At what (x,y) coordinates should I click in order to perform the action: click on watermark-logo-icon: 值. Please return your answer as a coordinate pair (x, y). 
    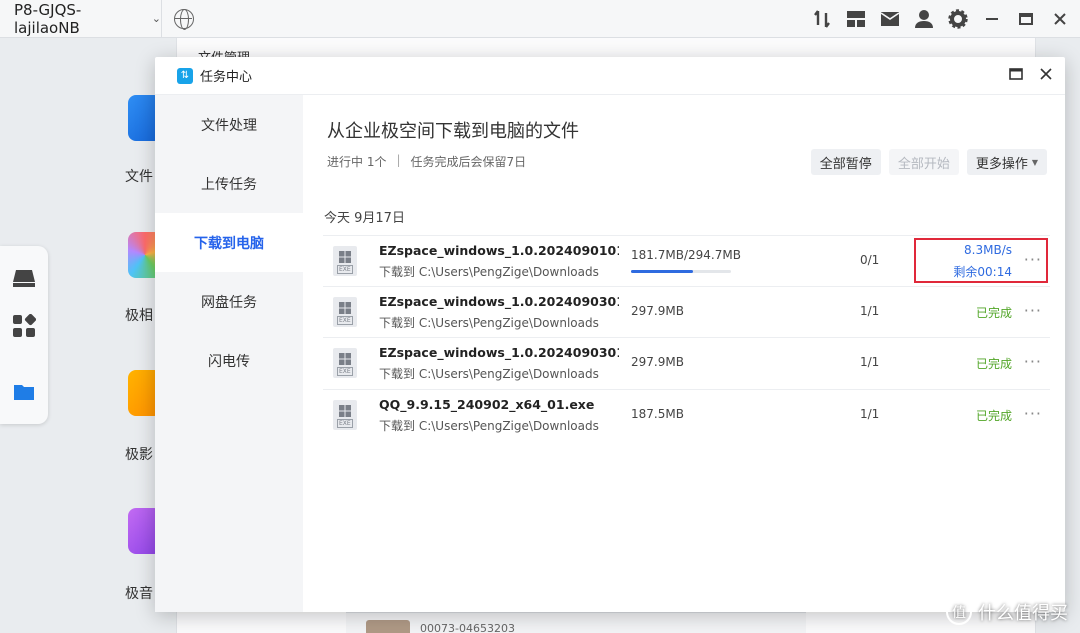
    Looking at the image, I should click on (959, 612).